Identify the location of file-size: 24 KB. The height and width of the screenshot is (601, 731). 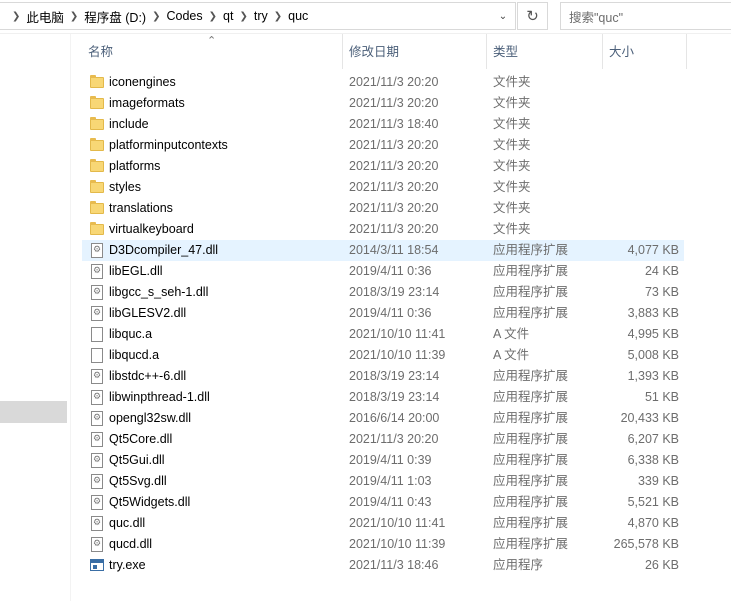
(661, 271).